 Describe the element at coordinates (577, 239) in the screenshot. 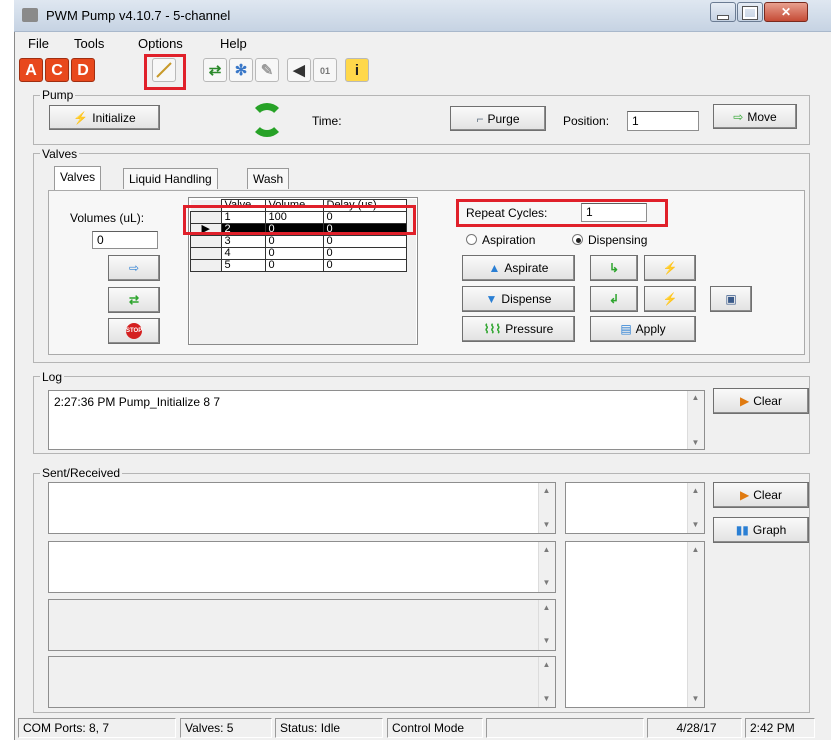

I see `dispensing-radio` at that location.